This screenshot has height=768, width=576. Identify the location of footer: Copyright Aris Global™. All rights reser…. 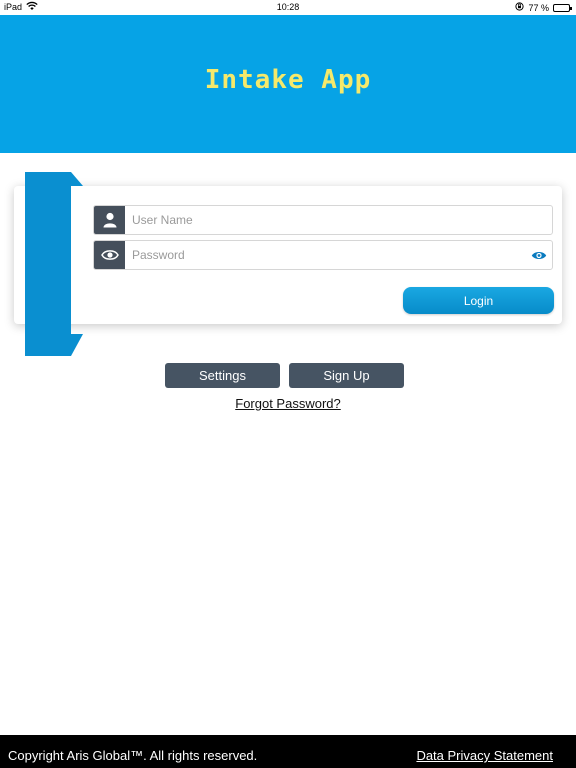
(288, 751).